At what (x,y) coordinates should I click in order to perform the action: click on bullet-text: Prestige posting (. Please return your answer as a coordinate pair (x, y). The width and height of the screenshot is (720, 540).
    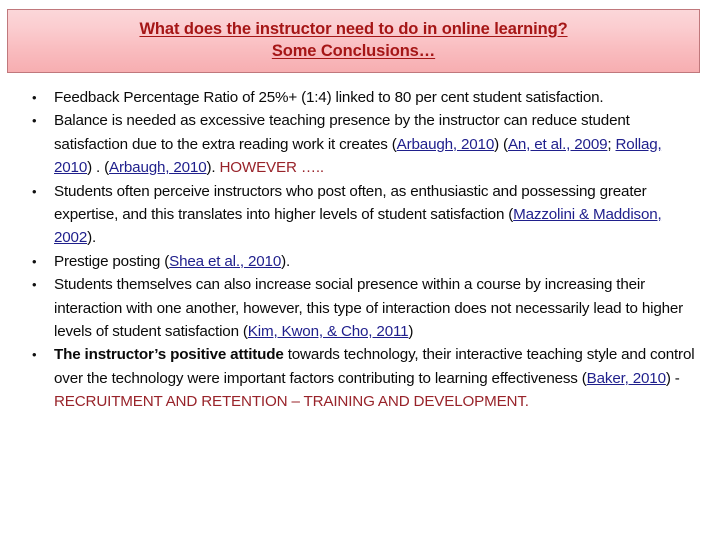
    Looking at the image, I should click on (112, 261).